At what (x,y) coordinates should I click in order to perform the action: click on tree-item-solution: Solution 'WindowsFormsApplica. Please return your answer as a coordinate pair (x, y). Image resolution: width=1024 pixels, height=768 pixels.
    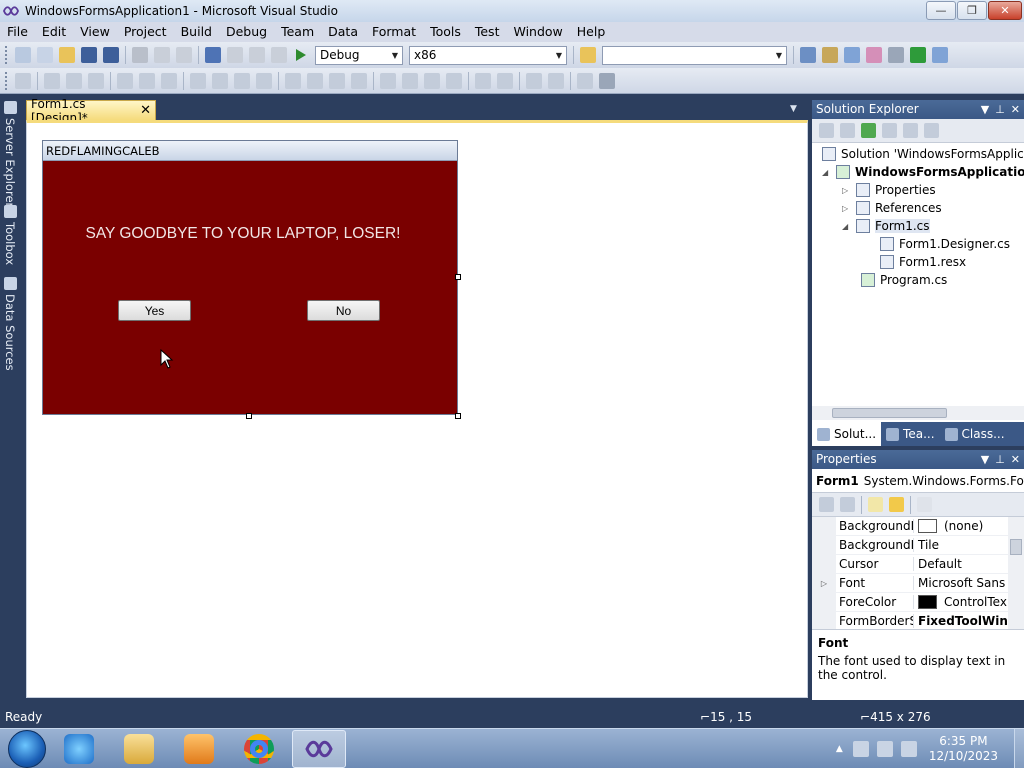
    Looking at the image, I should click on (923, 154).